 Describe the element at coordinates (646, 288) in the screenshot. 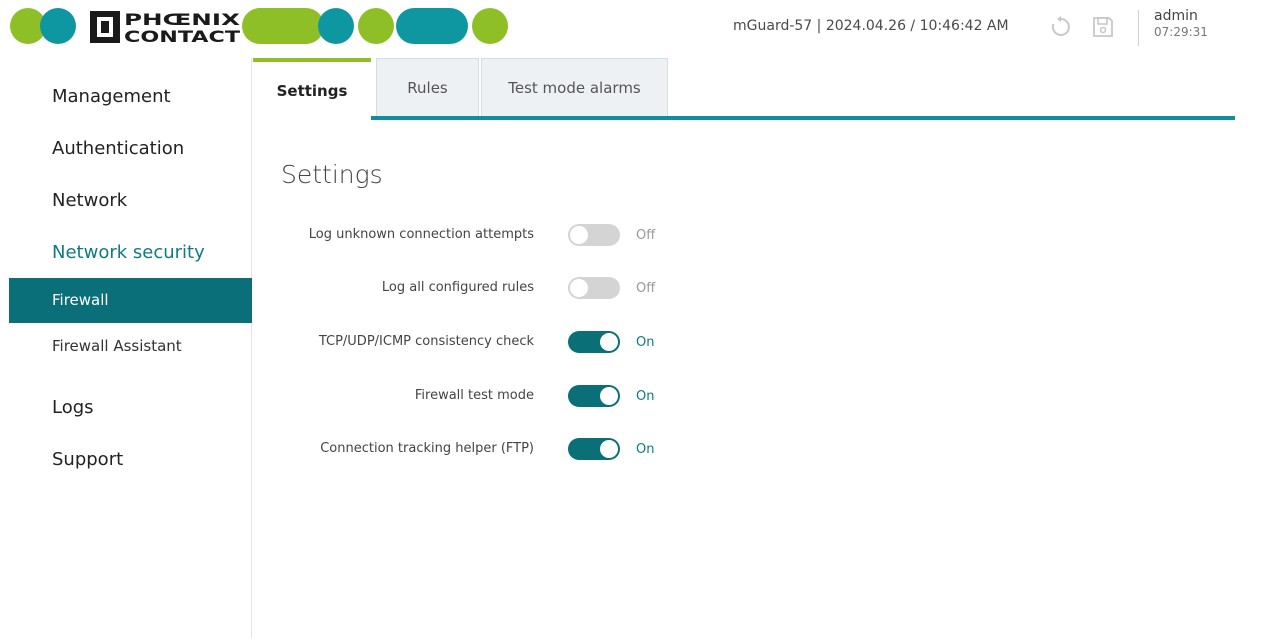

I see `state-log-all-rules: Off` at that location.